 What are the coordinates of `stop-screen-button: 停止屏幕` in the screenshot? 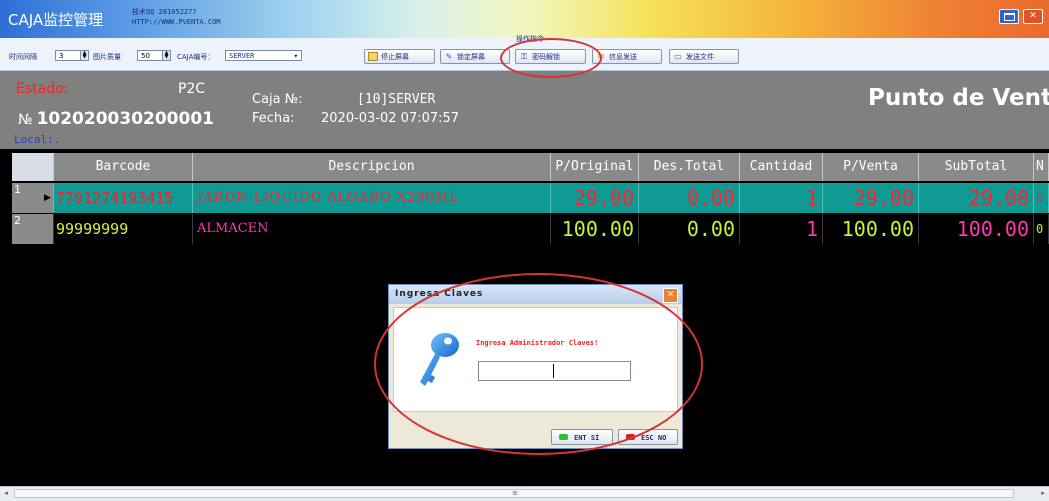 It's located at (399, 56).